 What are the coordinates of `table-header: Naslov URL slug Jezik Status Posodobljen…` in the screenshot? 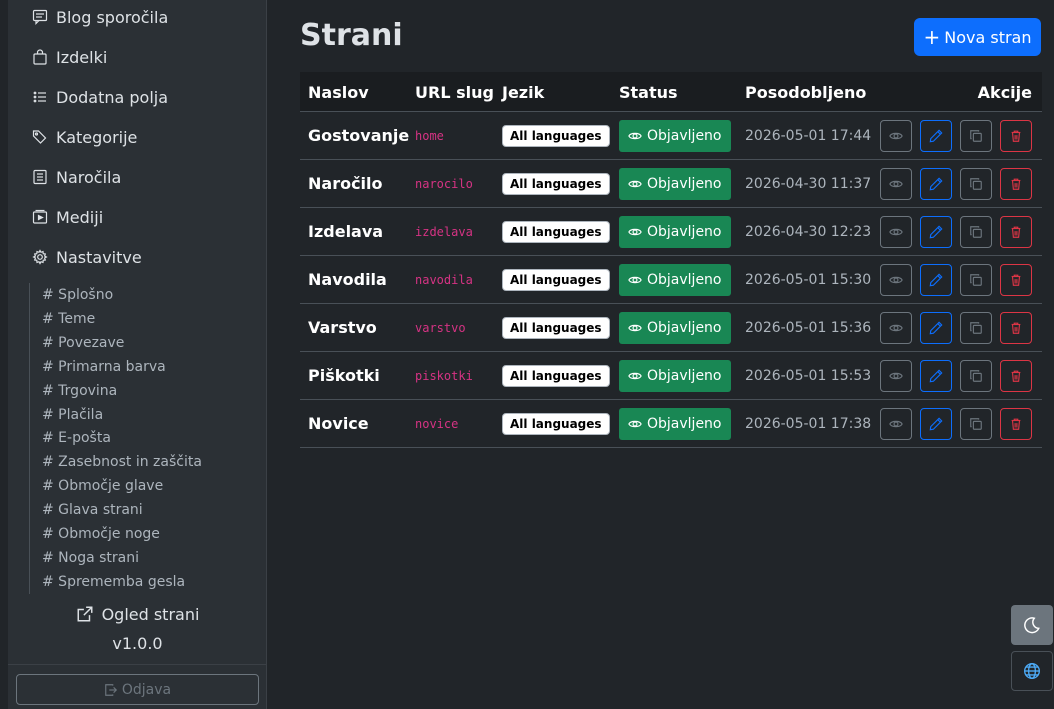 It's located at (671, 92).